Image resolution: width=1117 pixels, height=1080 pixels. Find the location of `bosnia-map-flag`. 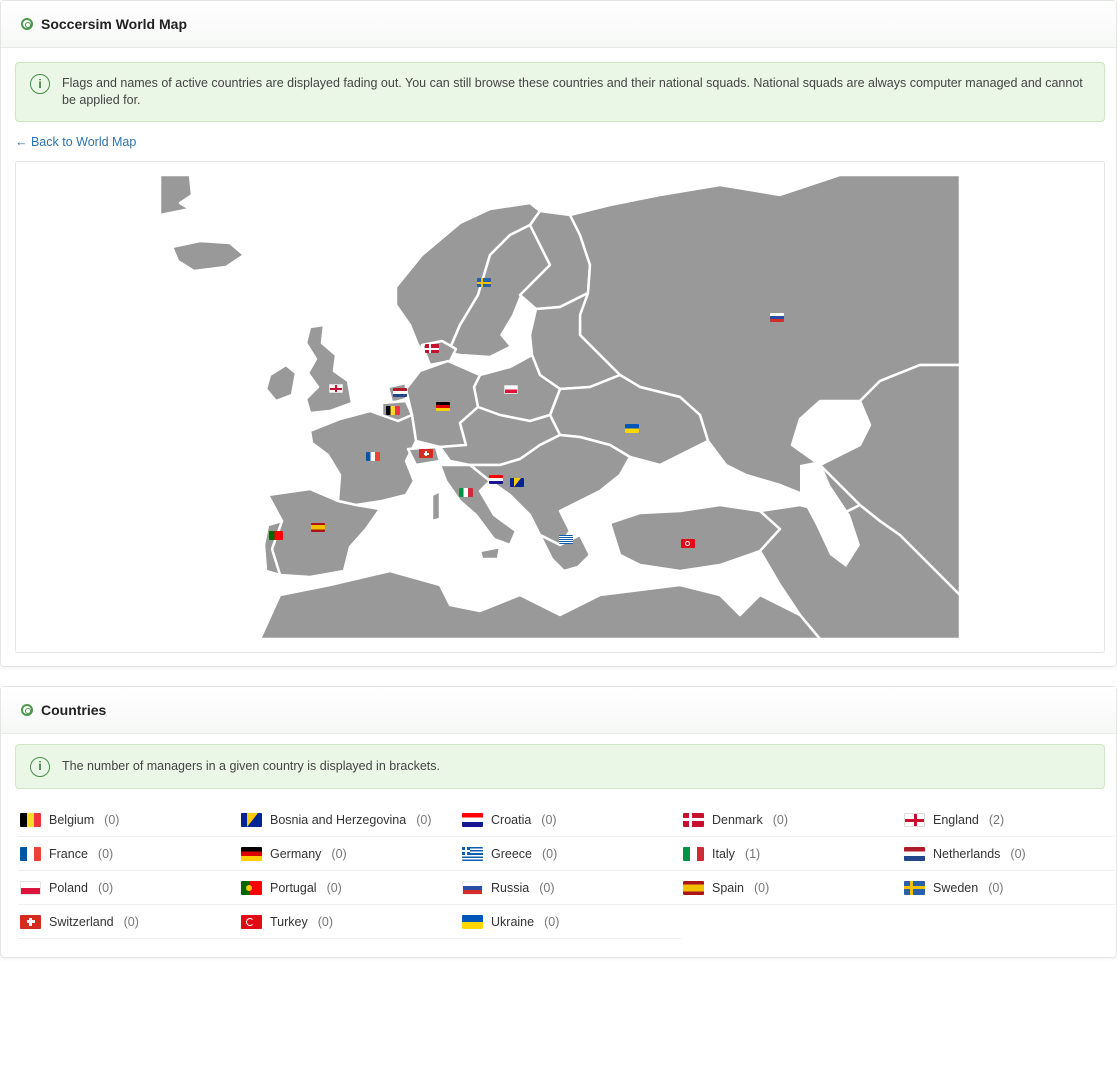

bosnia-map-flag is located at coordinates (517, 482).